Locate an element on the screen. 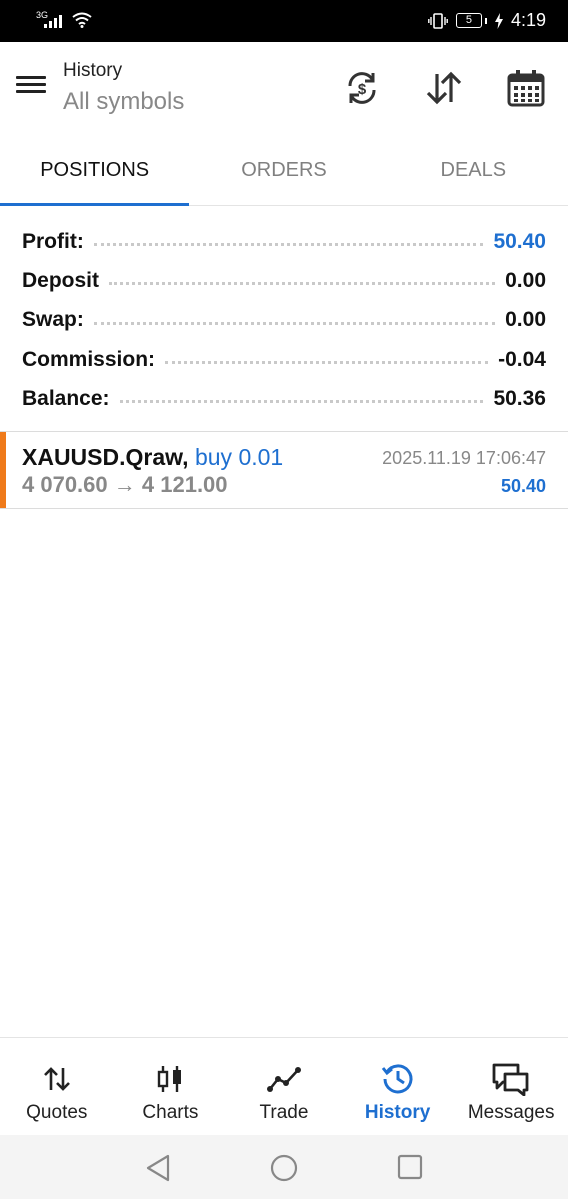 This screenshot has width=568, height=1199. messages-icon is located at coordinates (511, 1079).